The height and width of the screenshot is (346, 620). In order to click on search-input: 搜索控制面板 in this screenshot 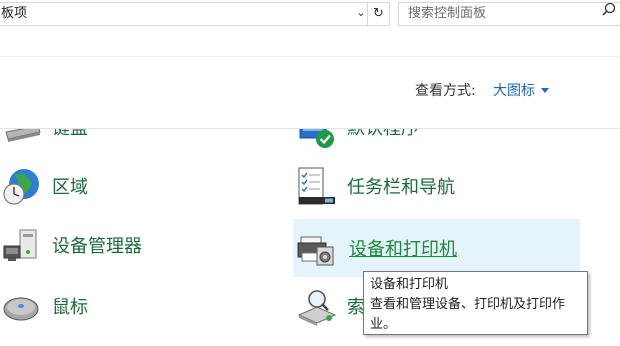, I will do `click(509, 14)`.